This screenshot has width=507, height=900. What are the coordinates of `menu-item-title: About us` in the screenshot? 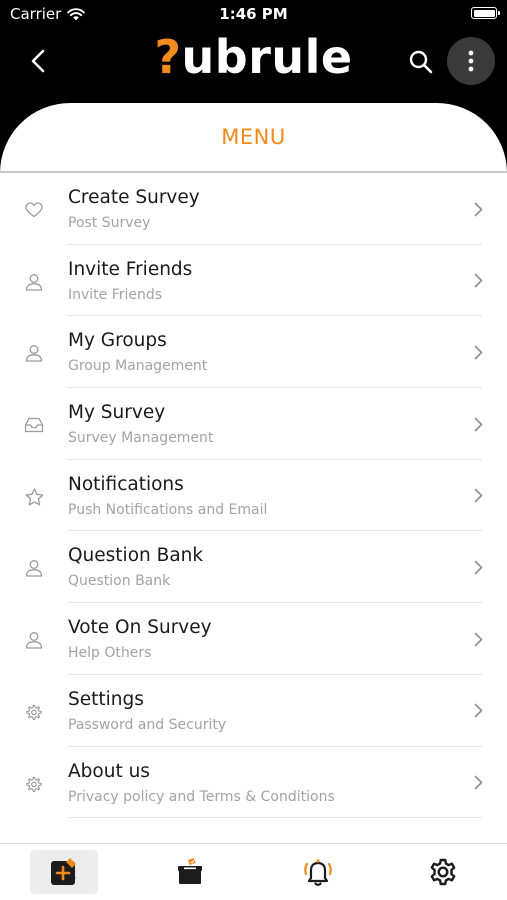 It's located at (109, 771).